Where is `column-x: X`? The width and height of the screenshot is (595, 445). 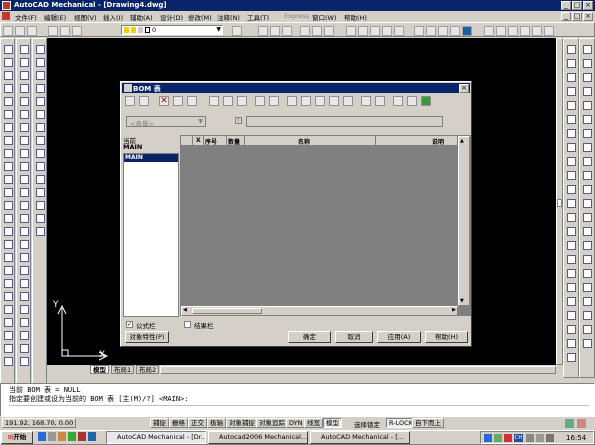 column-x: X is located at coordinates (198, 140).